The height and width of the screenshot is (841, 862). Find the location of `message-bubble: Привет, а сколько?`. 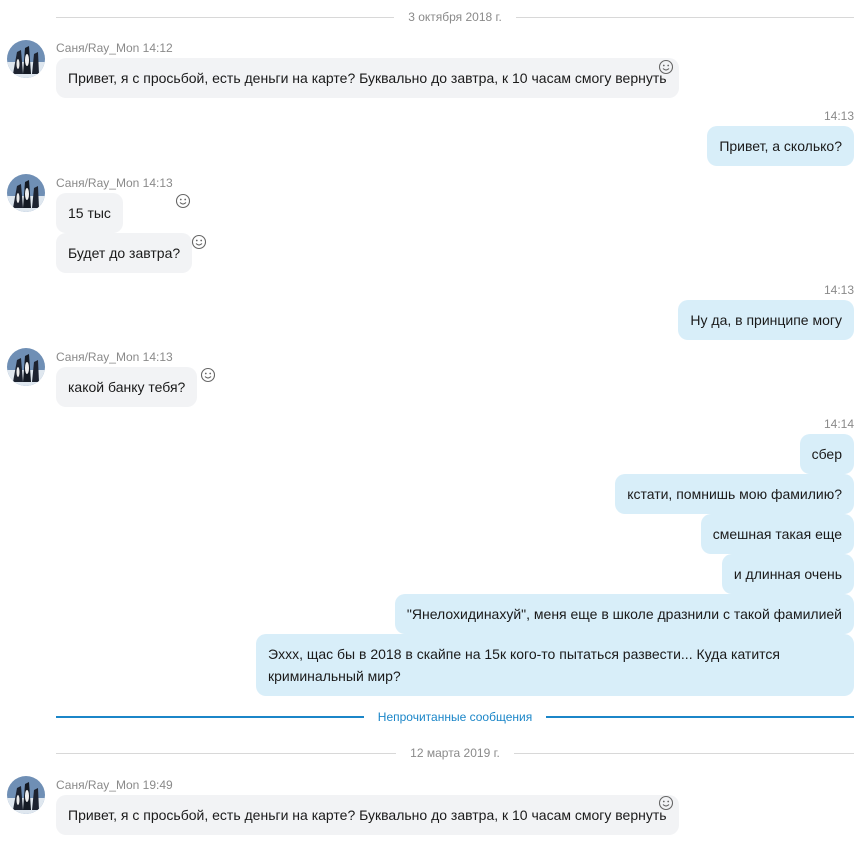

message-bubble: Привет, а сколько? is located at coordinates (780, 146).